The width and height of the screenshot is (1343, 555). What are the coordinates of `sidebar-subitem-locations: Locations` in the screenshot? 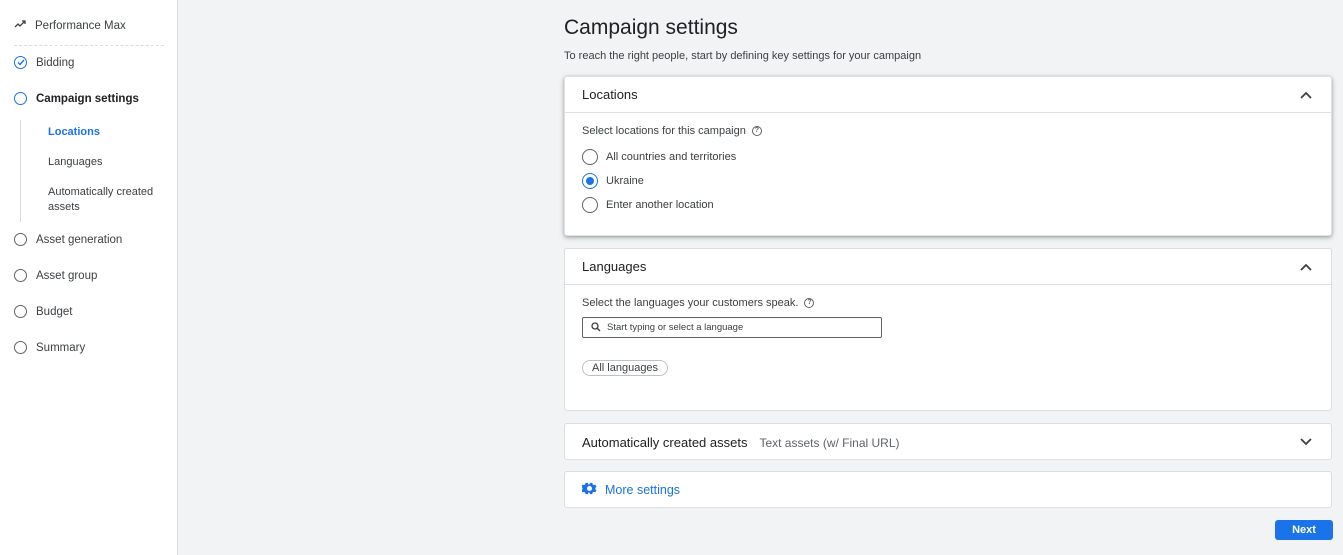 It's located at (74, 132).